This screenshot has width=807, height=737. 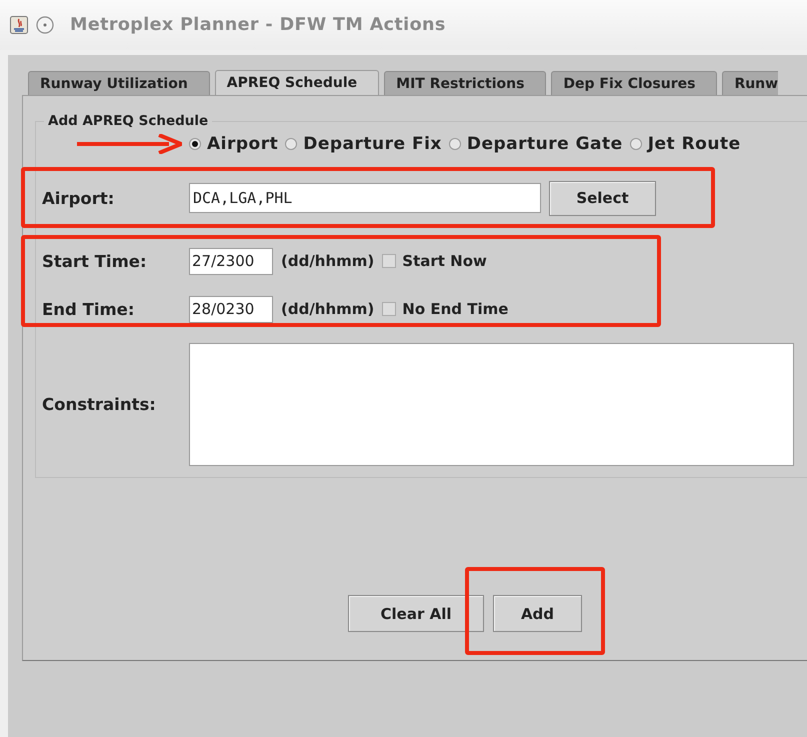 What do you see at coordinates (89, 309) in the screenshot?
I see `field-label: End Time:` at bounding box center [89, 309].